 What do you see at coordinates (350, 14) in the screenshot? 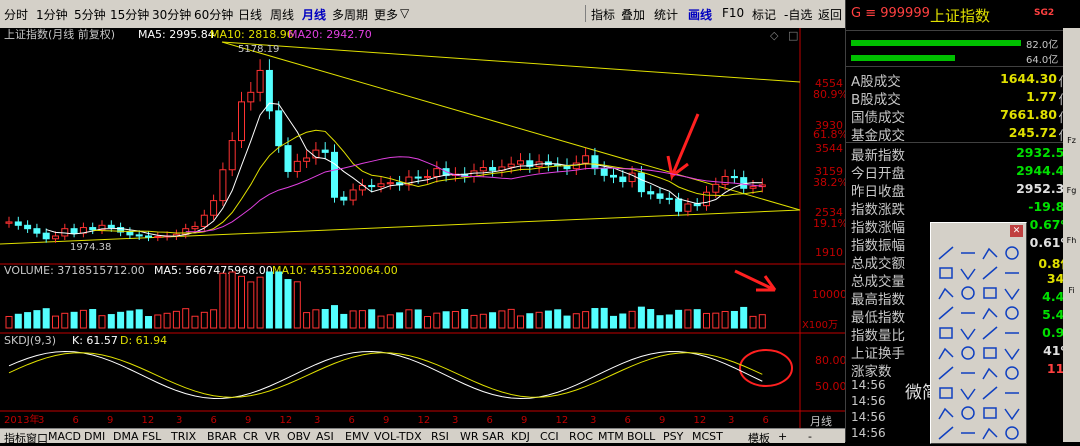
I see `period-tab-multi: 多周期` at bounding box center [350, 14].